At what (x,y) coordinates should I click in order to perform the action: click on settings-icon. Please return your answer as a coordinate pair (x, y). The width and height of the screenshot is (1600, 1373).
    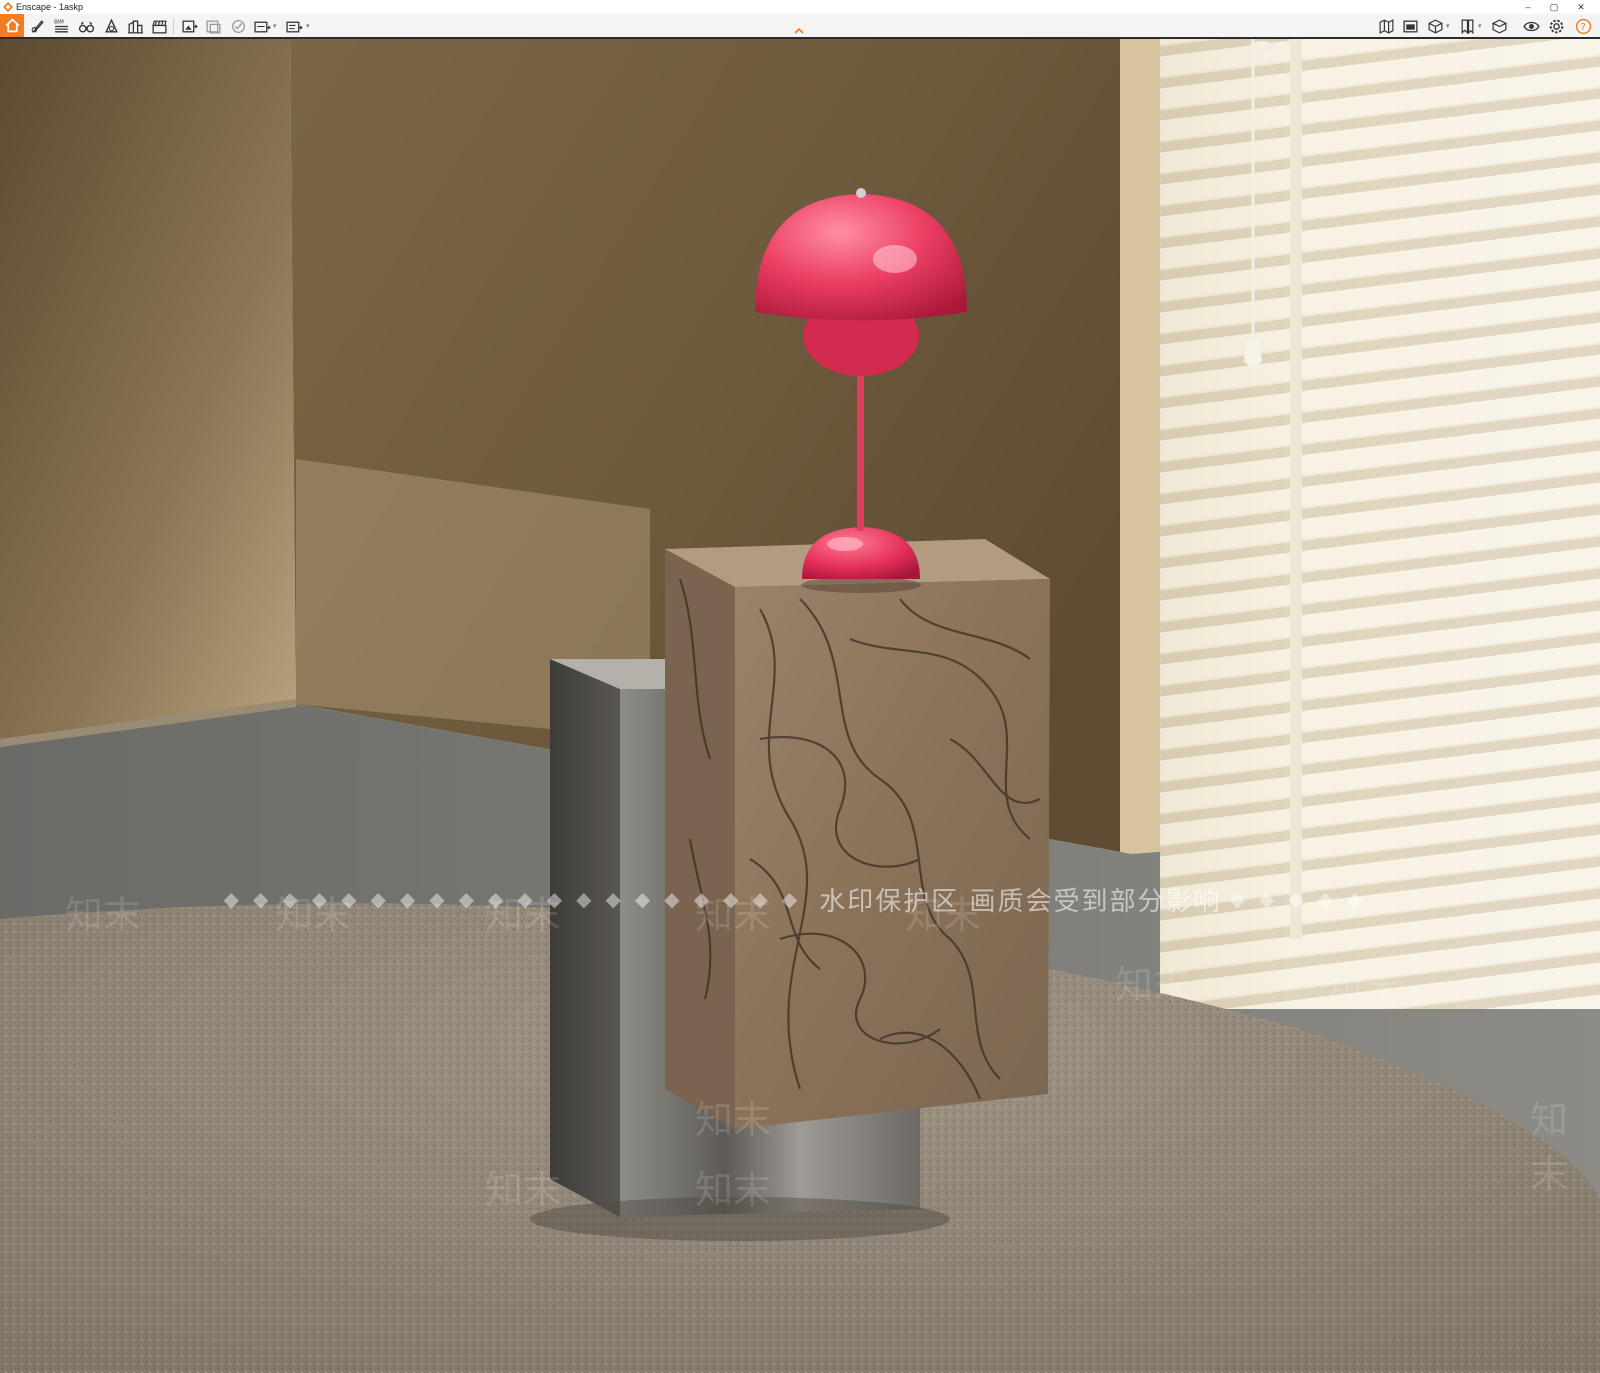
    Looking at the image, I should click on (1556, 26).